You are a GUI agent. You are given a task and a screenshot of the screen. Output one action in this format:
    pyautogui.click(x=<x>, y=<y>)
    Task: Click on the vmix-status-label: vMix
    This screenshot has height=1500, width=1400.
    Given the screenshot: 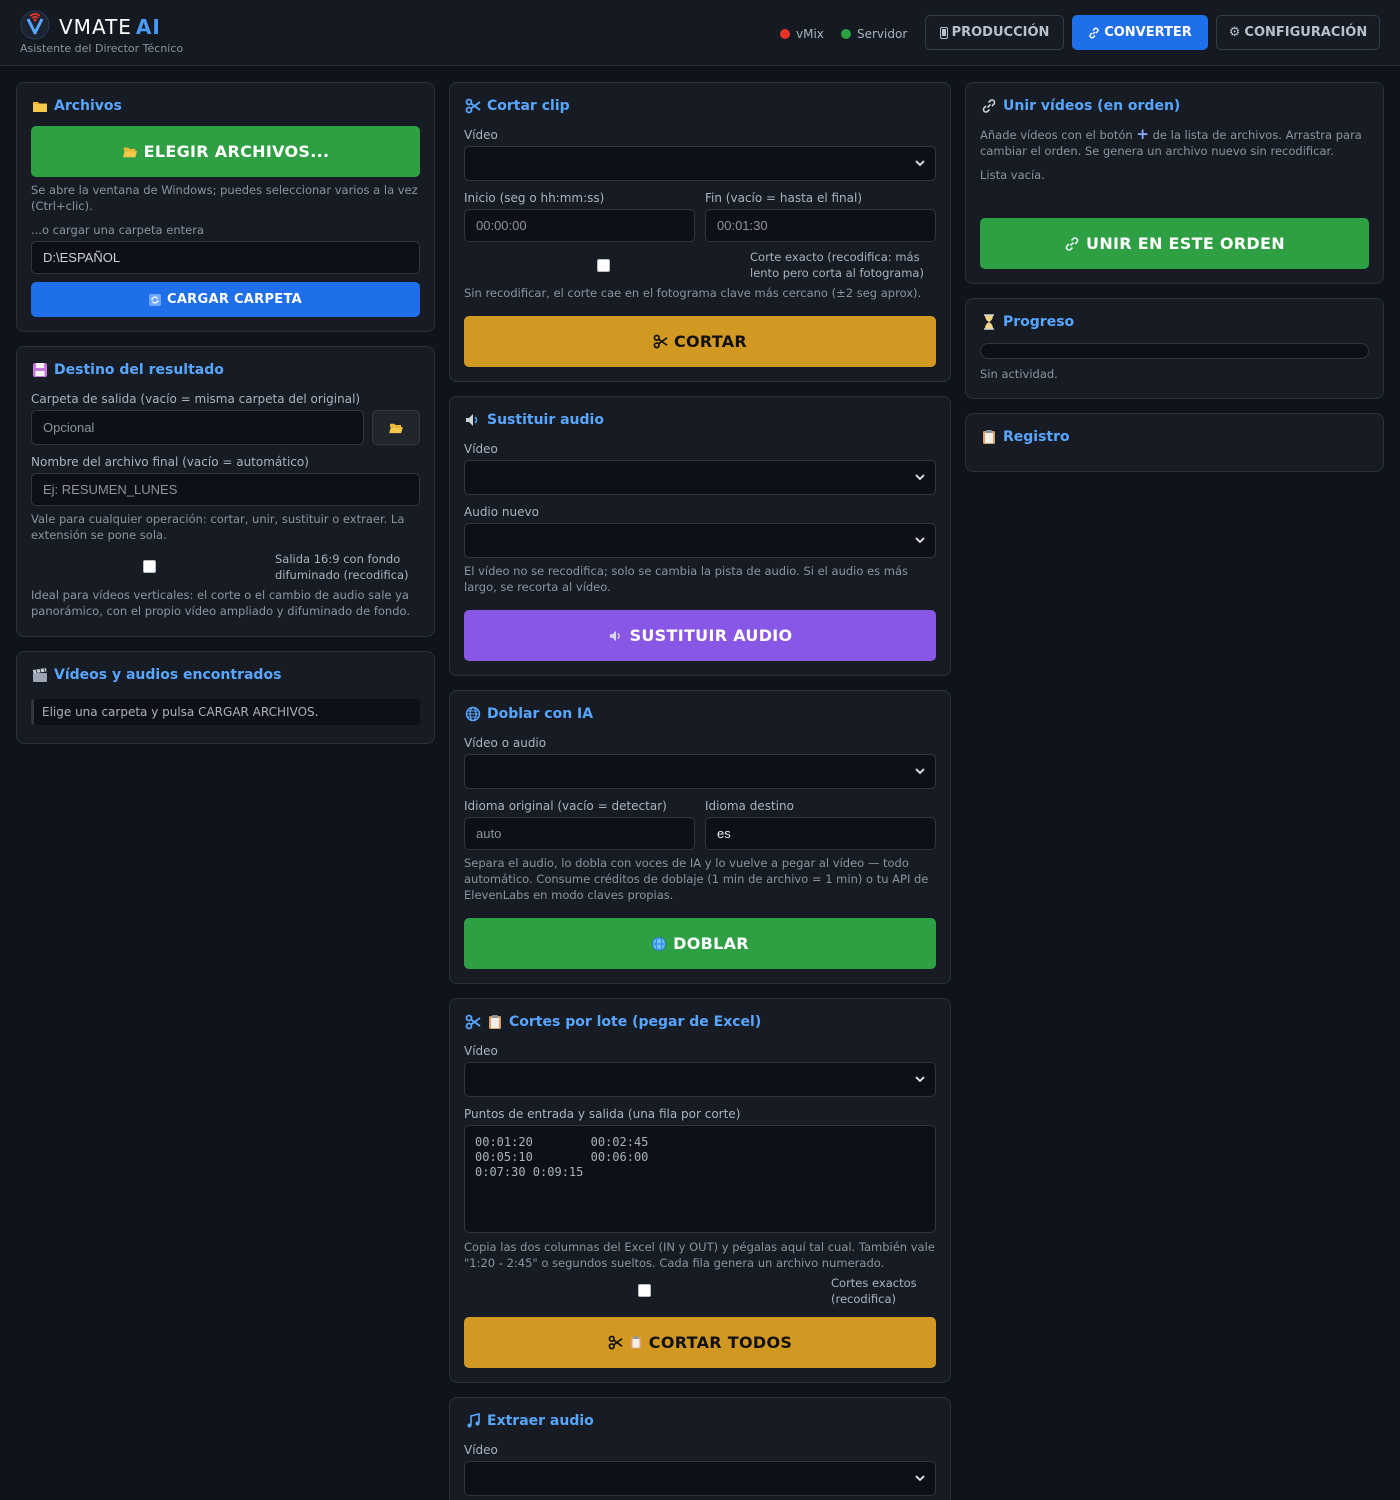 What is the action you would take?
    pyautogui.click(x=810, y=34)
    